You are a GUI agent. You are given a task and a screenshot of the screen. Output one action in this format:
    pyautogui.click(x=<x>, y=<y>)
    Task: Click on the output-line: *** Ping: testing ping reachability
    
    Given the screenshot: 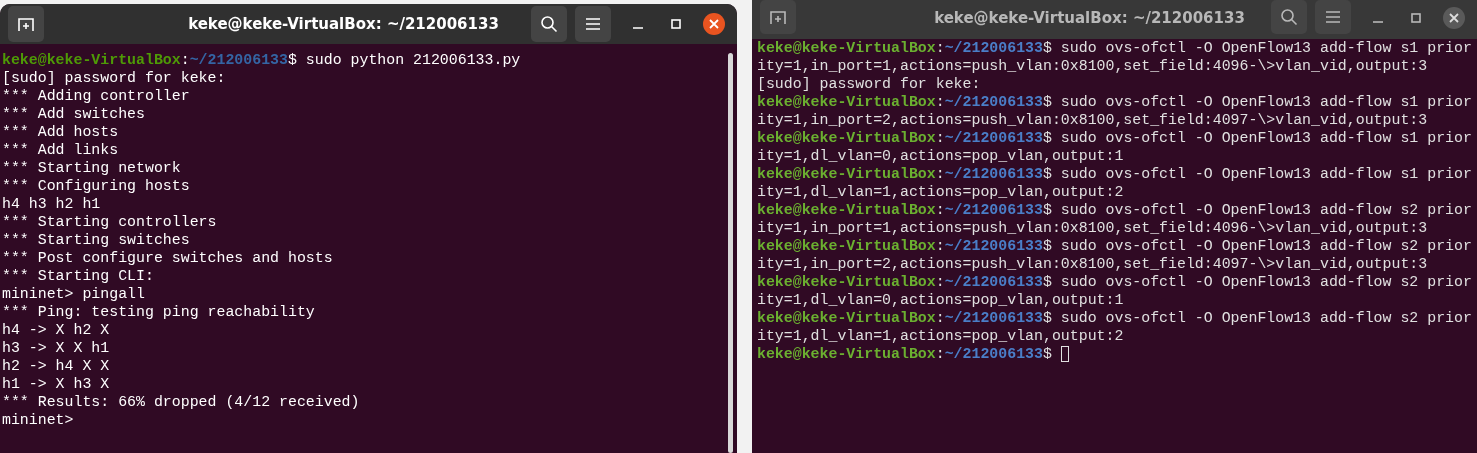 What is the action you would take?
    pyautogui.click(x=158, y=312)
    